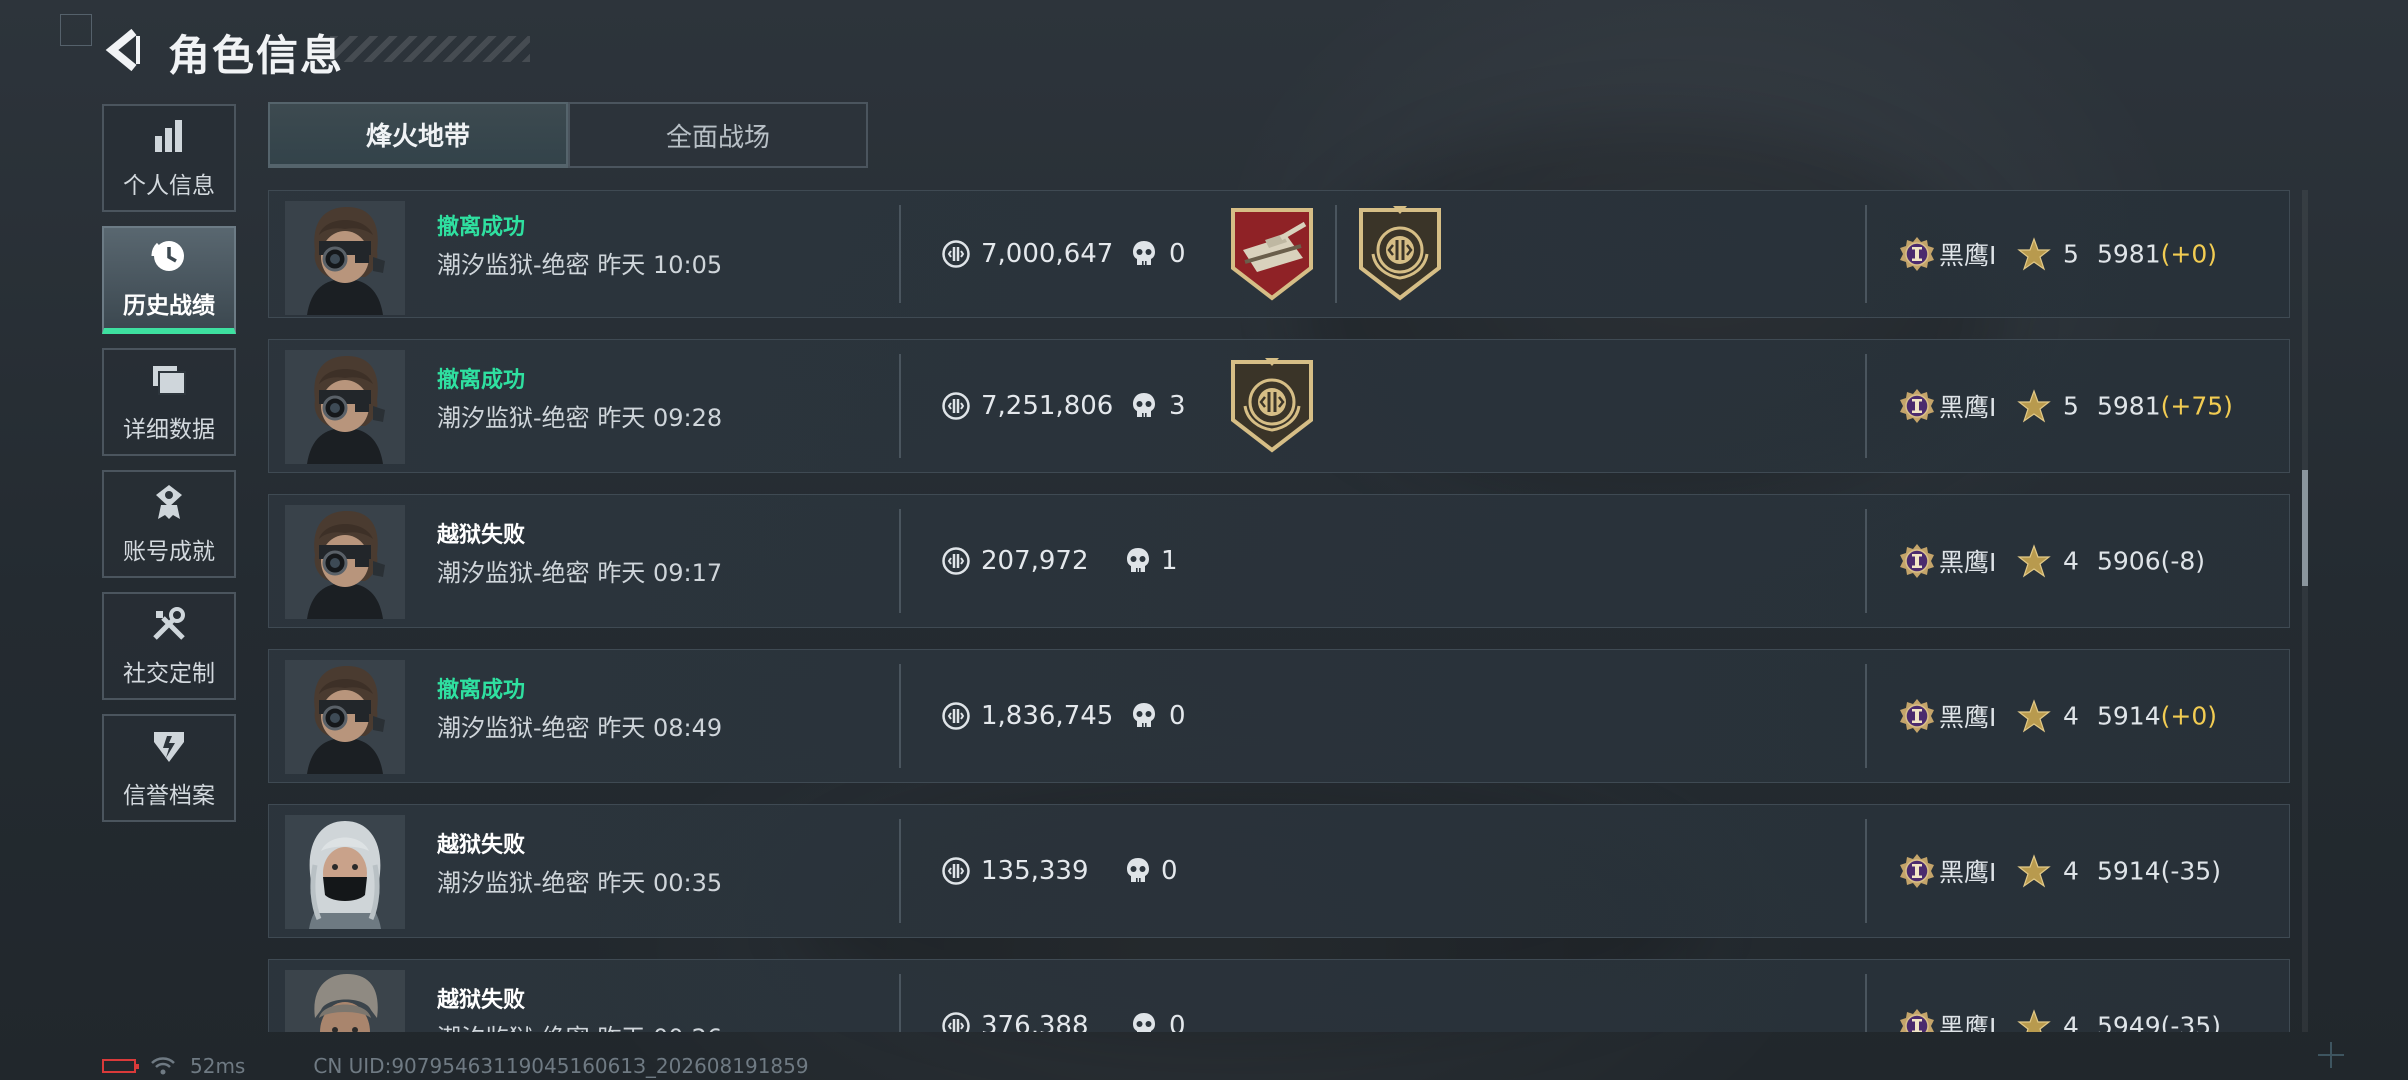 The width and height of the screenshot is (2408, 1080). Describe the element at coordinates (718, 135) in the screenshot. I see `tab-full-battlefield: 全面战场` at that location.